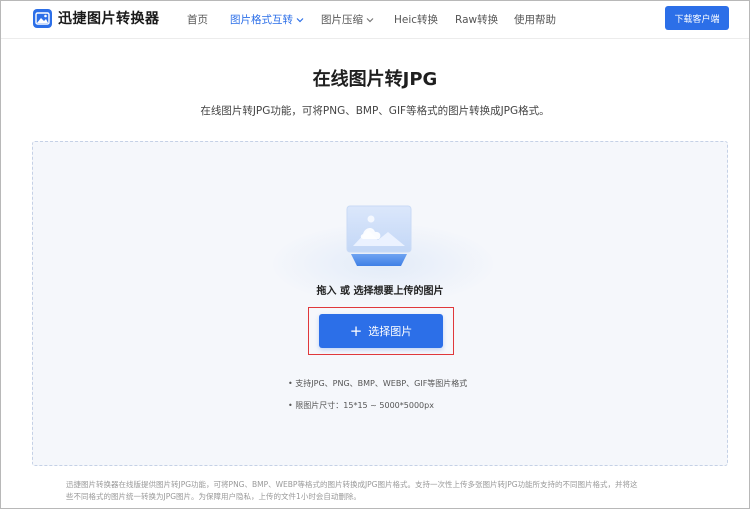 The height and width of the screenshot is (509, 750). I want to click on nav-item-compress: 图片压缩, so click(347, 19).